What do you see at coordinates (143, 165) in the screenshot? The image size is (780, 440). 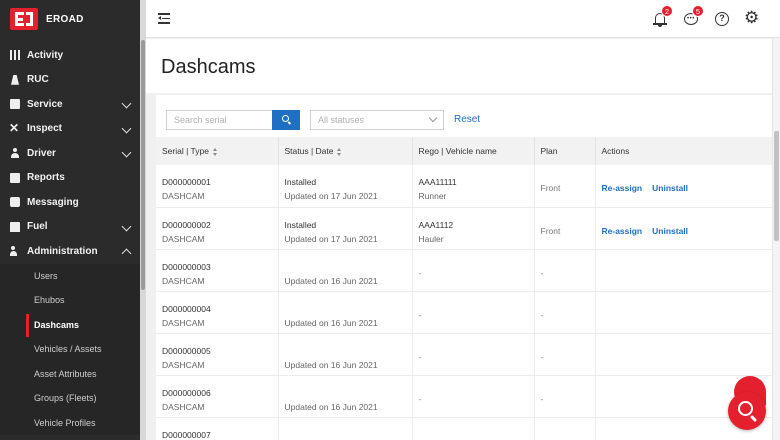 I see `sidebar-scrollbar-thumb` at bounding box center [143, 165].